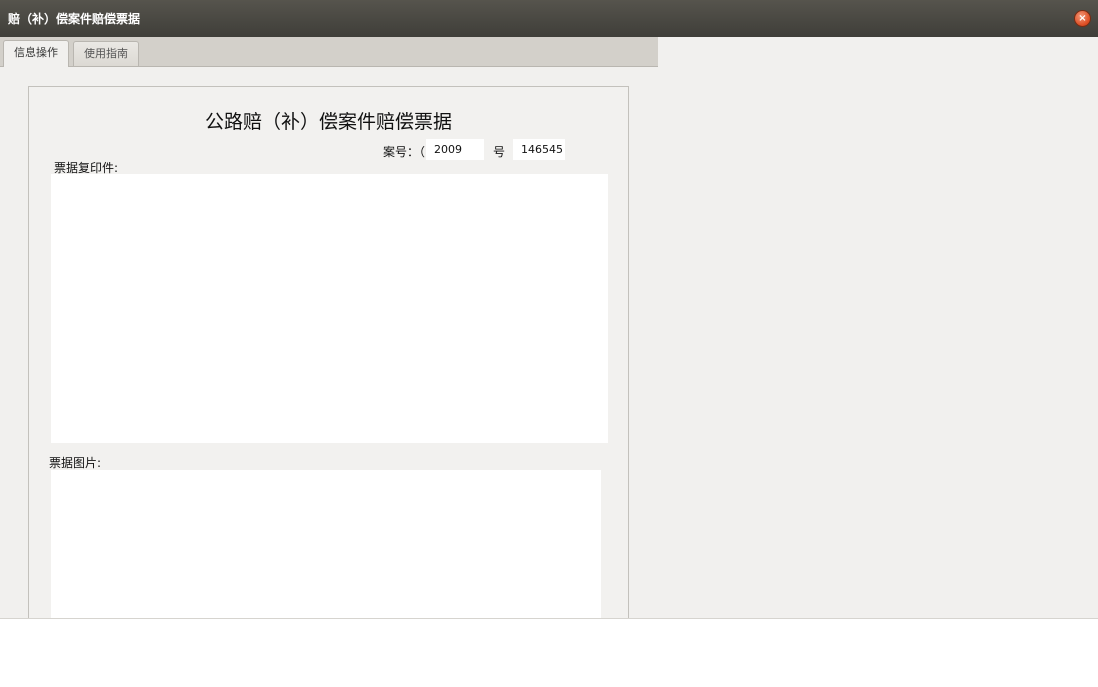  Describe the element at coordinates (328, 122) in the screenshot. I see `page-title: 公路赔（补）偿案件赔偿票据` at that location.